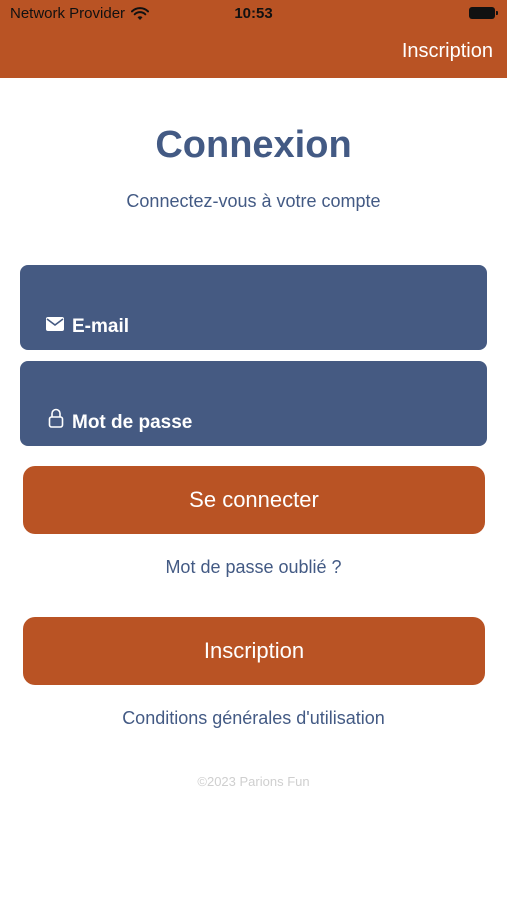  I want to click on password-input, so click(273, 423).